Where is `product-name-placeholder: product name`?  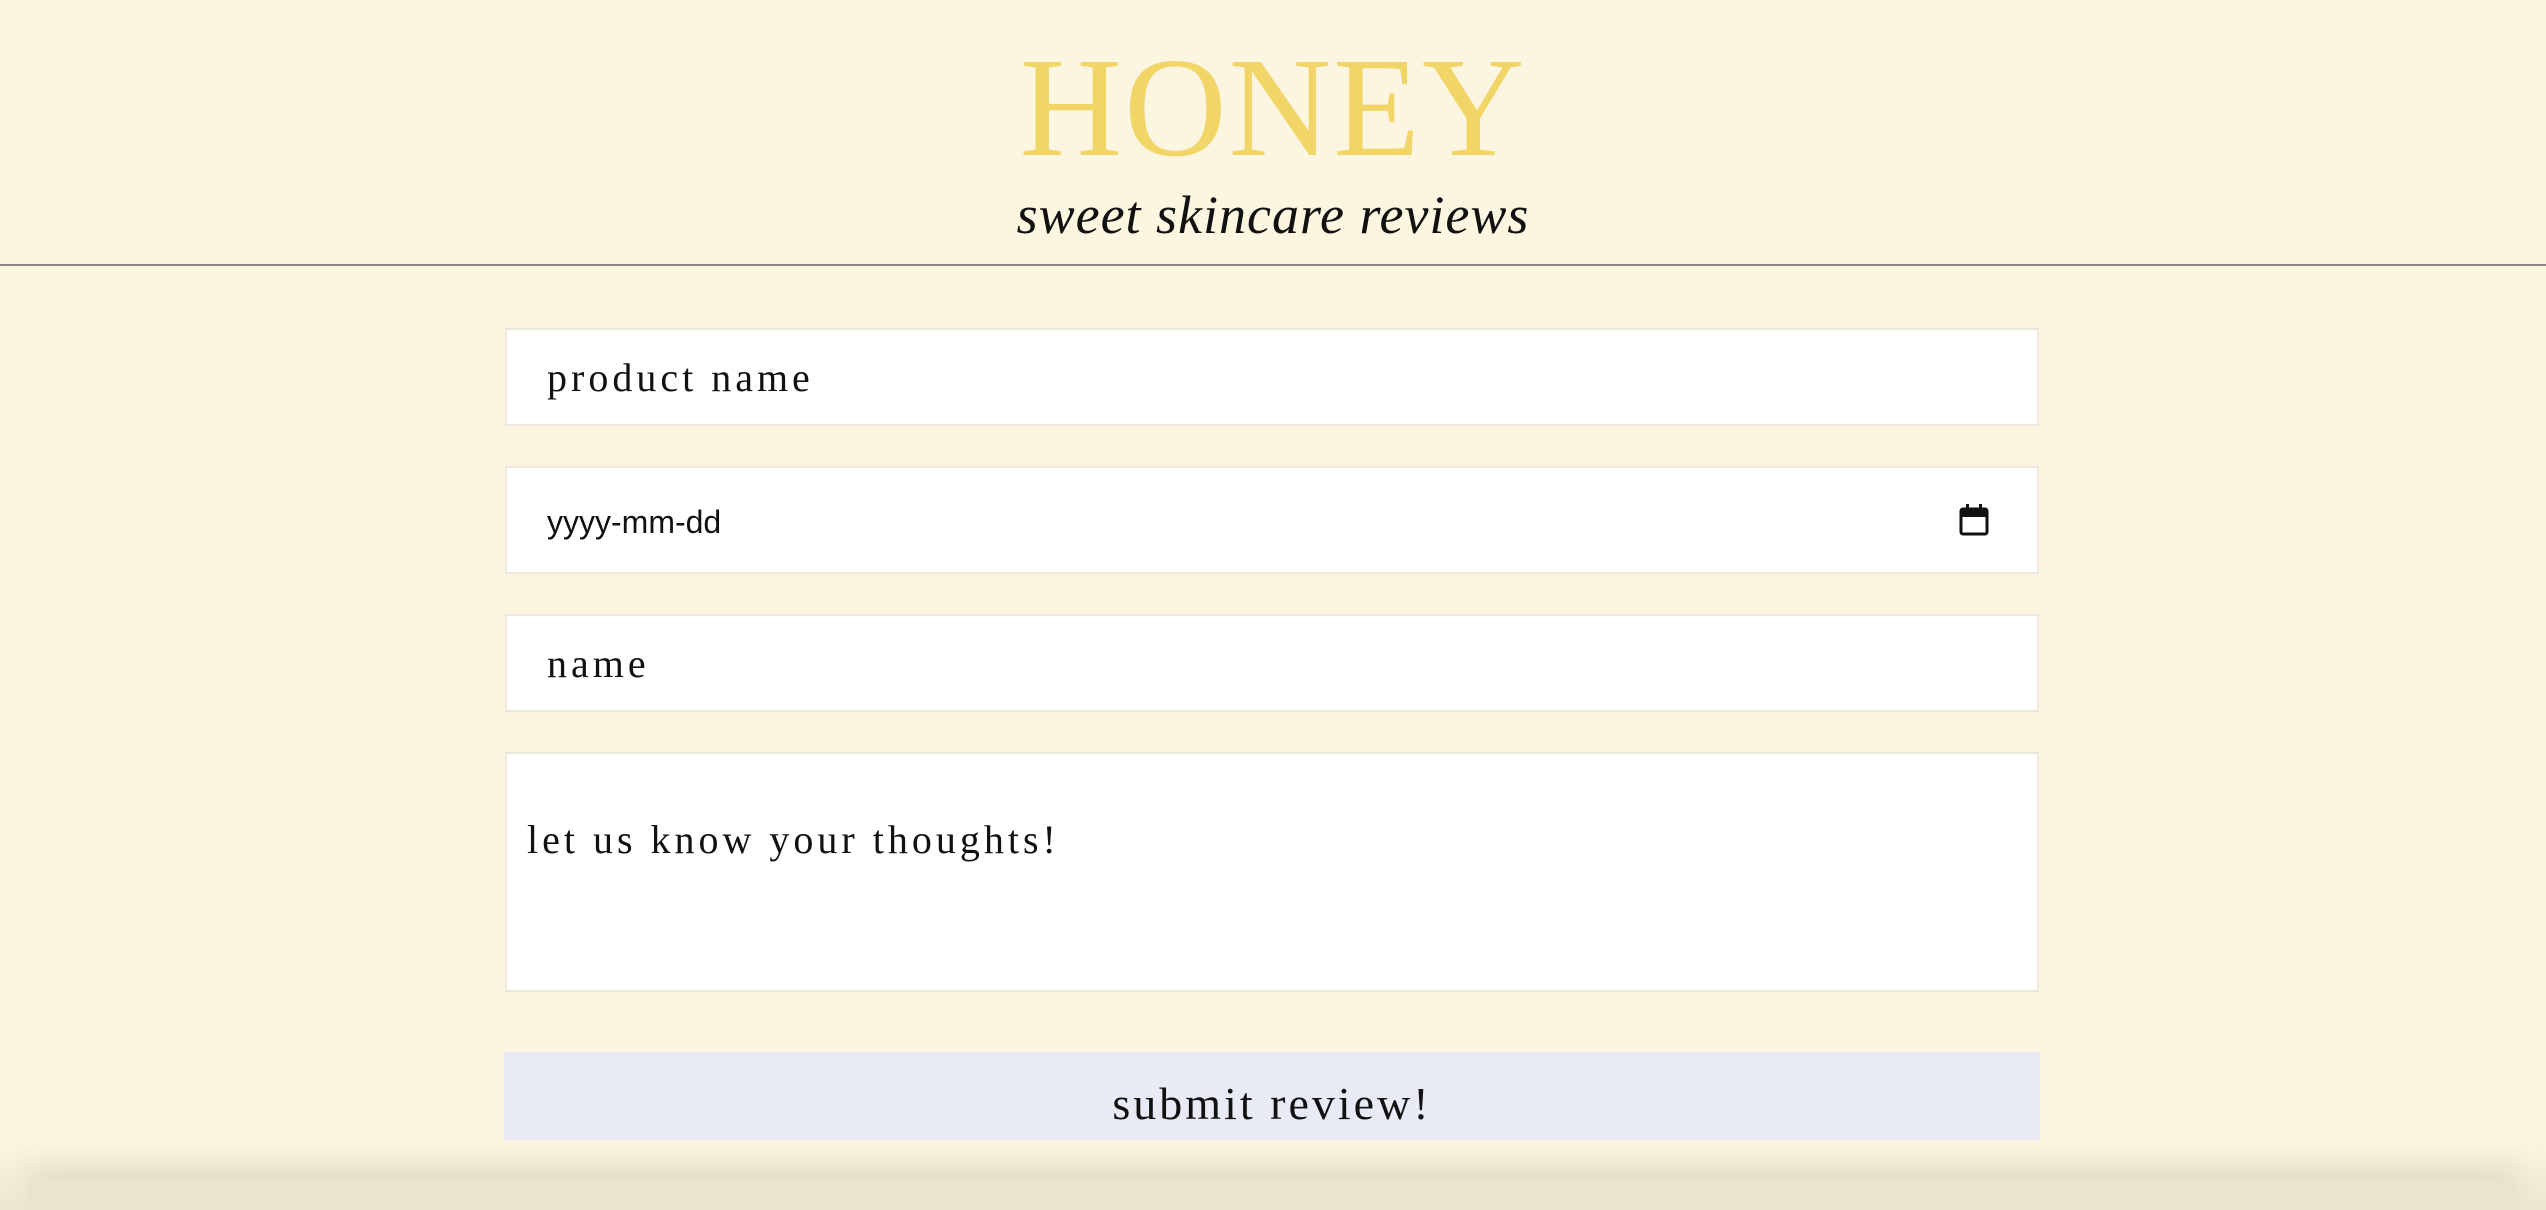
product-name-placeholder: product name is located at coordinates (680, 377).